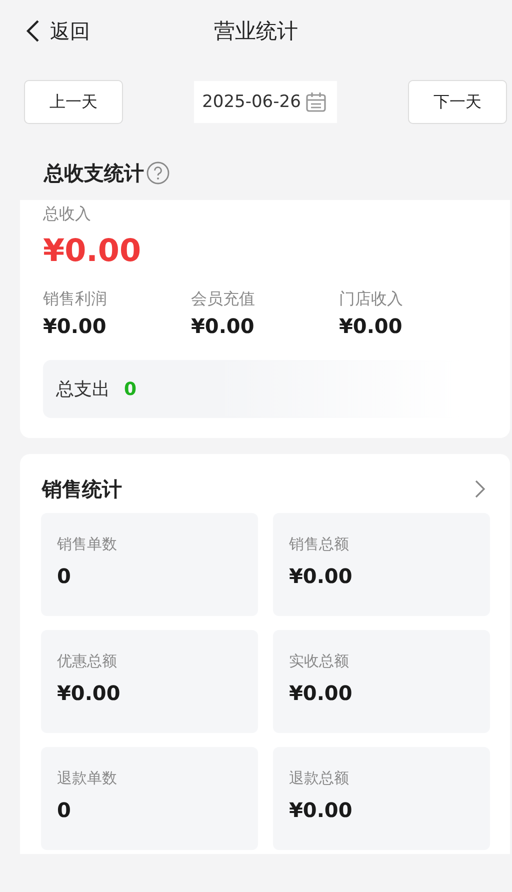 The width and height of the screenshot is (512, 892). I want to click on expense-value: 0, so click(130, 389).